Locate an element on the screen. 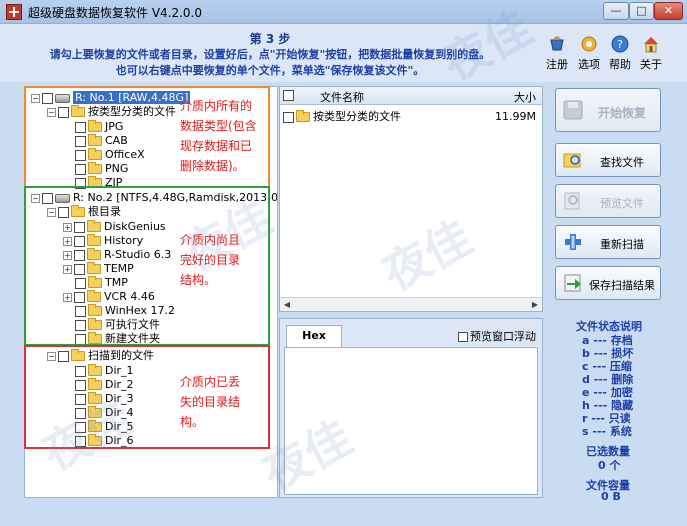 The image size is (687, 526). annotation-line: 现存数据和已 is located at coordinates (216, 146).